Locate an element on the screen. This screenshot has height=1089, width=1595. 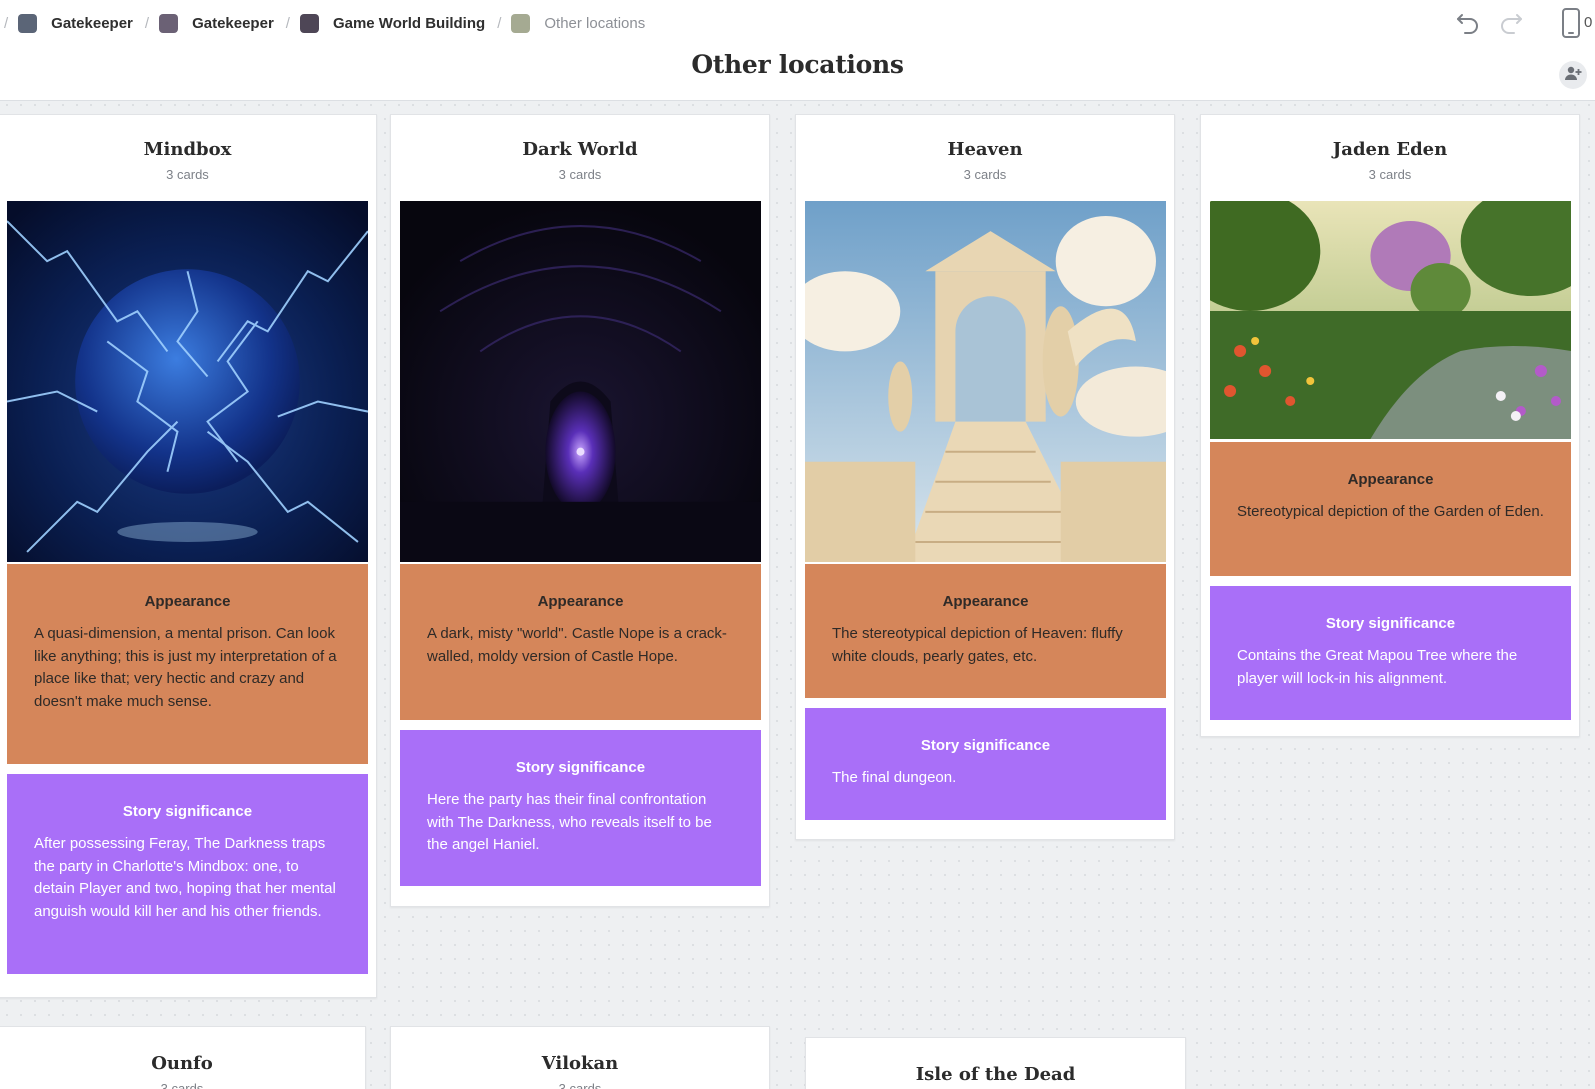
column-title: Mindbox is located at coordinates (187, 149).